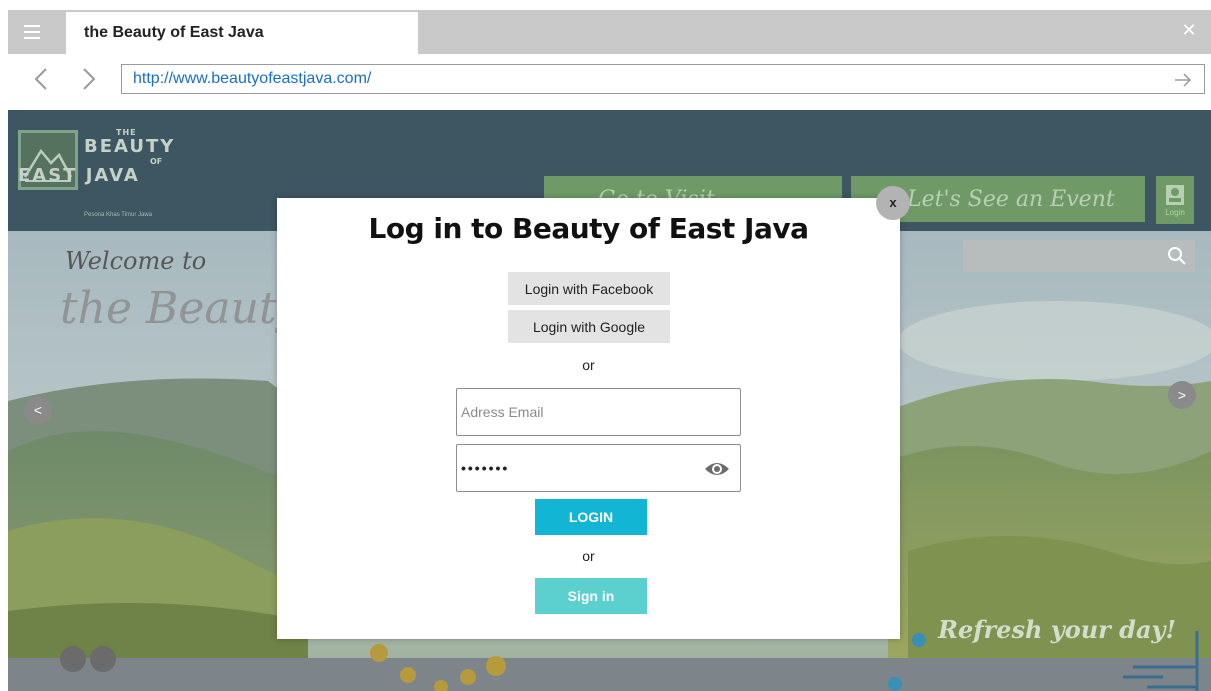 The image size is (1211, 691). I want to click on email-field, so click(598, 412).